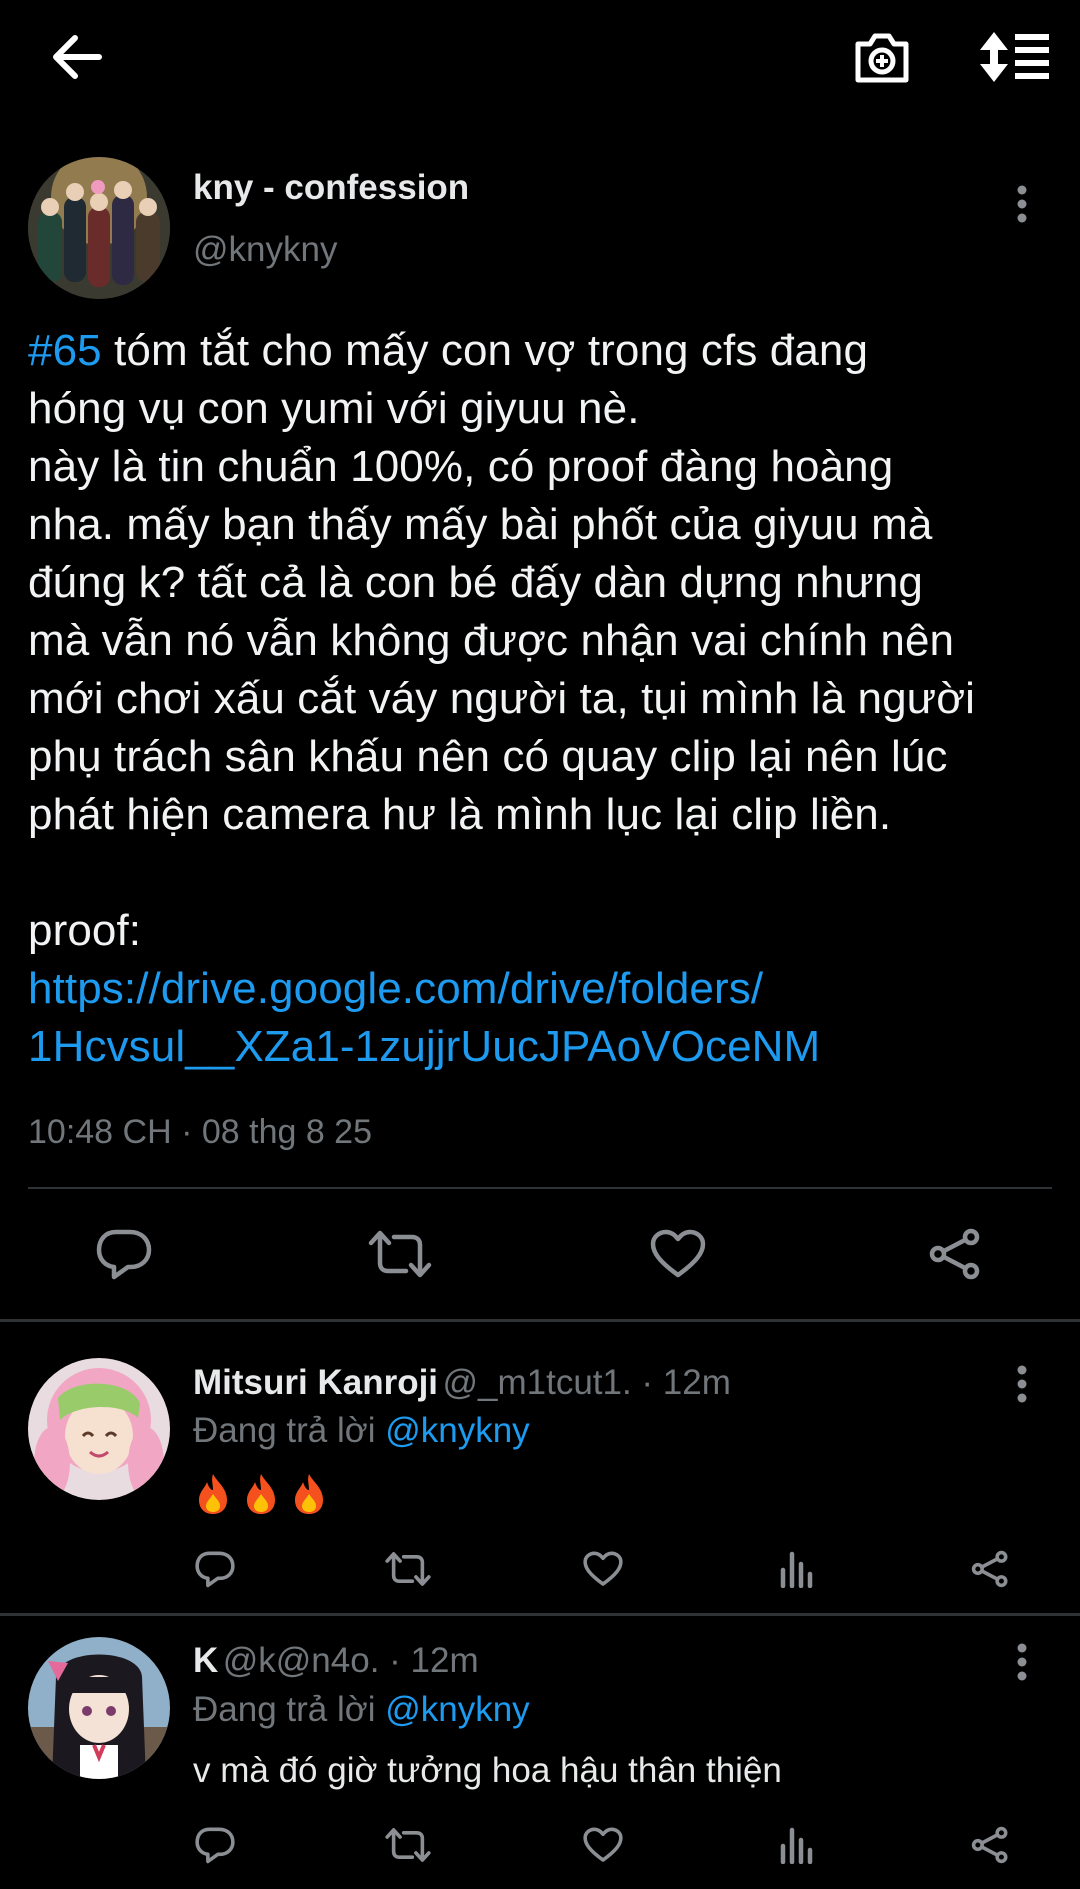 This screenshot has height=1889, width=1080. I want to click on reply-header: K @k@n4o. · 12m, so click(336, 1661).